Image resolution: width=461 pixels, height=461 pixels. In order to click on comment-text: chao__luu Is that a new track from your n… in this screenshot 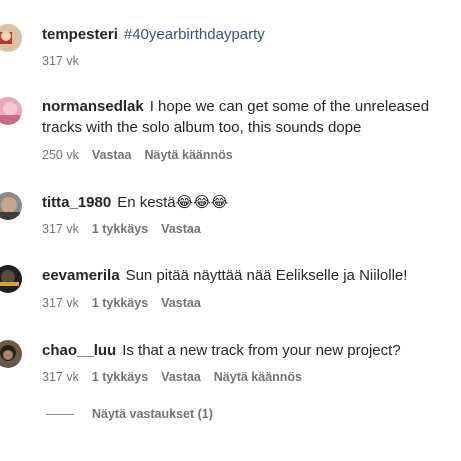, I will do `click(249, 350)`.